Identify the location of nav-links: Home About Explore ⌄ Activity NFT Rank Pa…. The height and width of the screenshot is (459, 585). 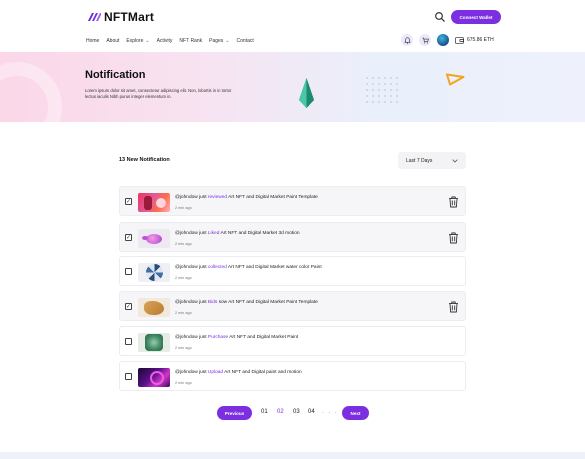
(170, 41).